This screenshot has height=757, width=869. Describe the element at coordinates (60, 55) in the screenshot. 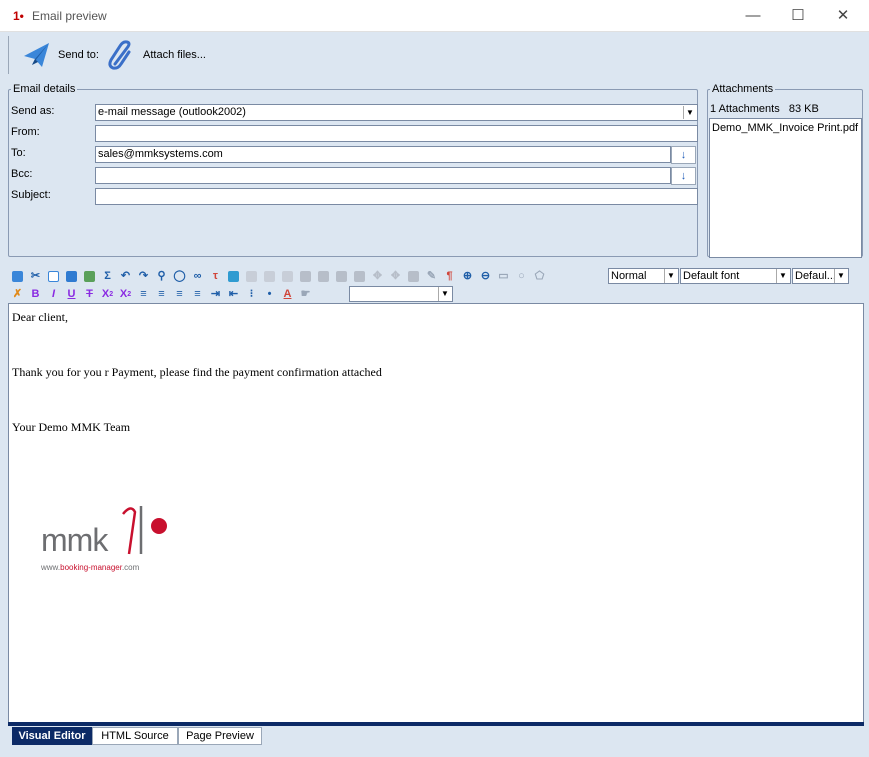

I see `send-button: Send to:` at that location.